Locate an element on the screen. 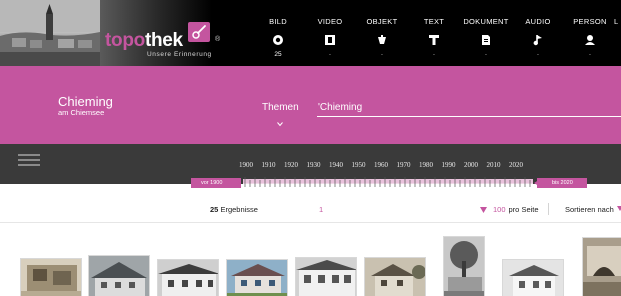 The image size is (621, 296). result-count: 25 Ergebnisse is located at coordinates (234, 209).